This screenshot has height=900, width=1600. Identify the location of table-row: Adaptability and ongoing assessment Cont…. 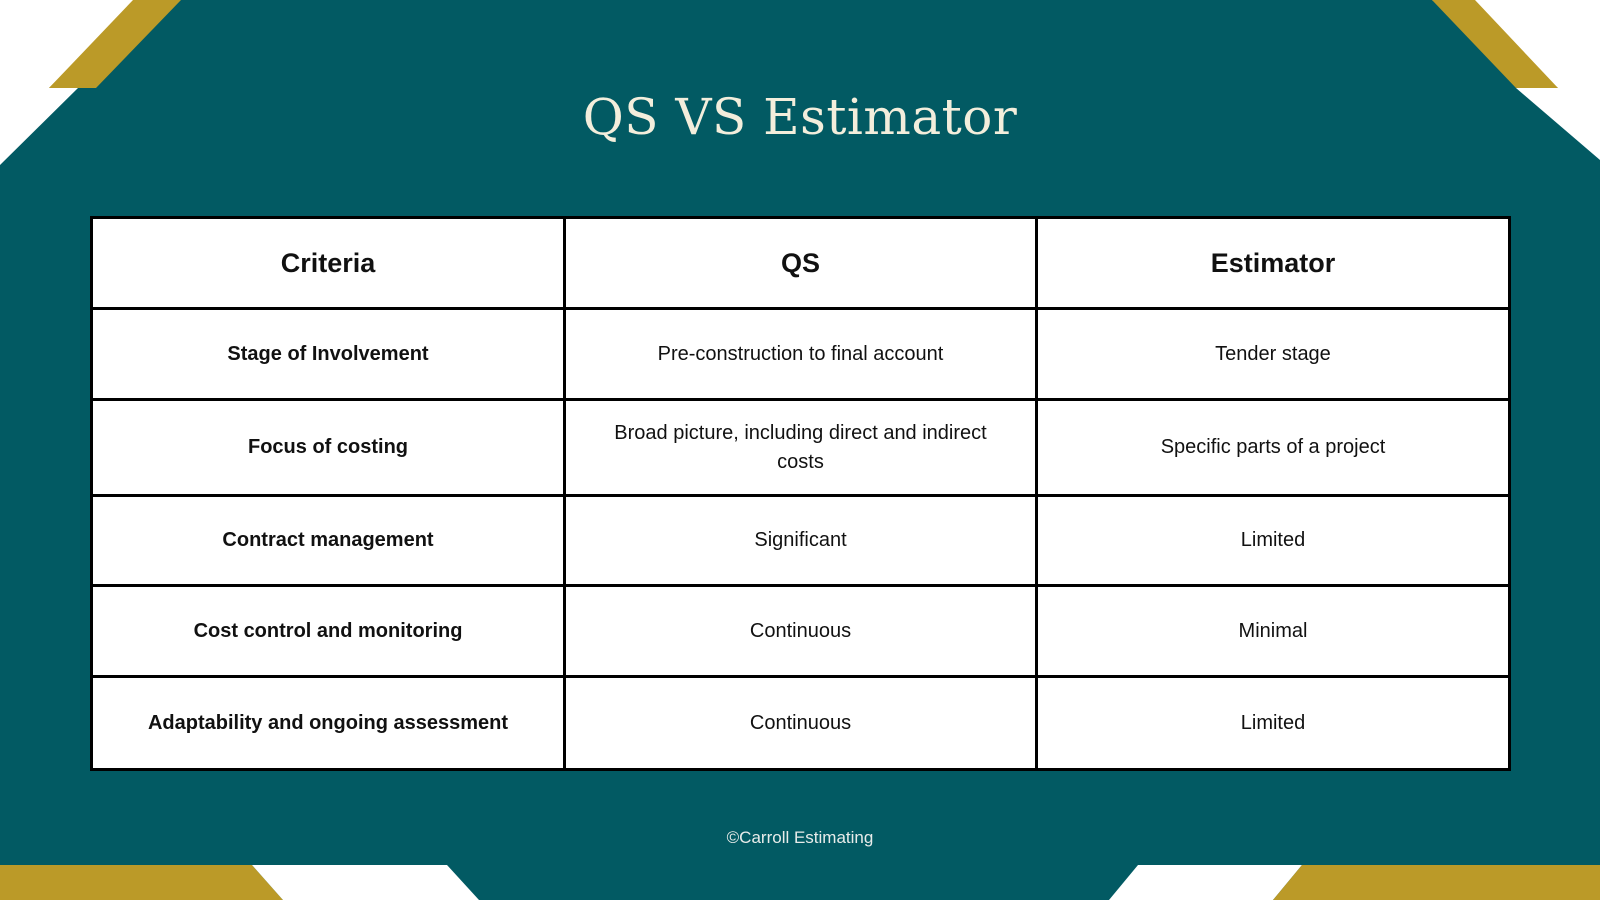
(800, 723).